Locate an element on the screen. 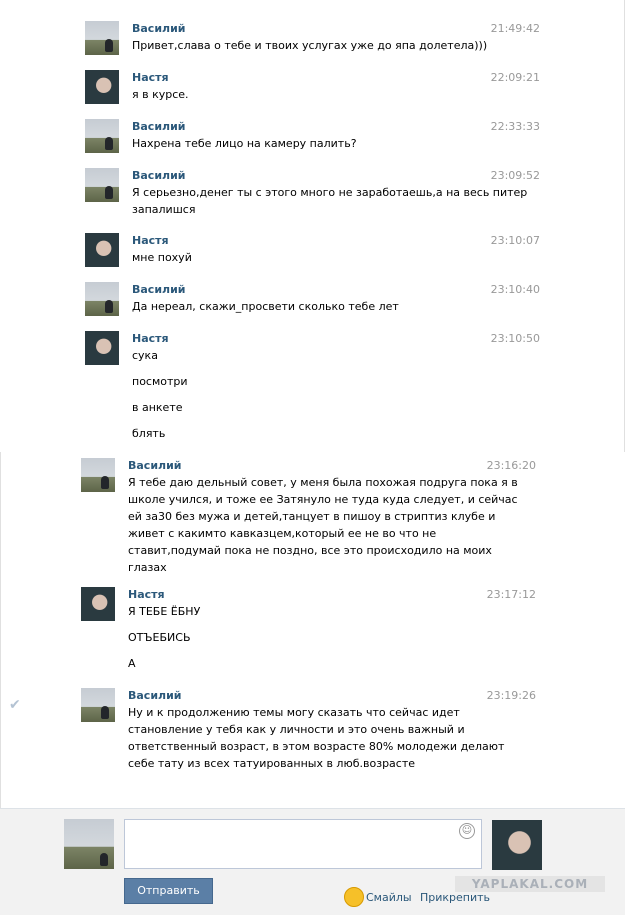 The width and height of the screenshot is (625, 915). message-input is located at coordinates (303, 844).